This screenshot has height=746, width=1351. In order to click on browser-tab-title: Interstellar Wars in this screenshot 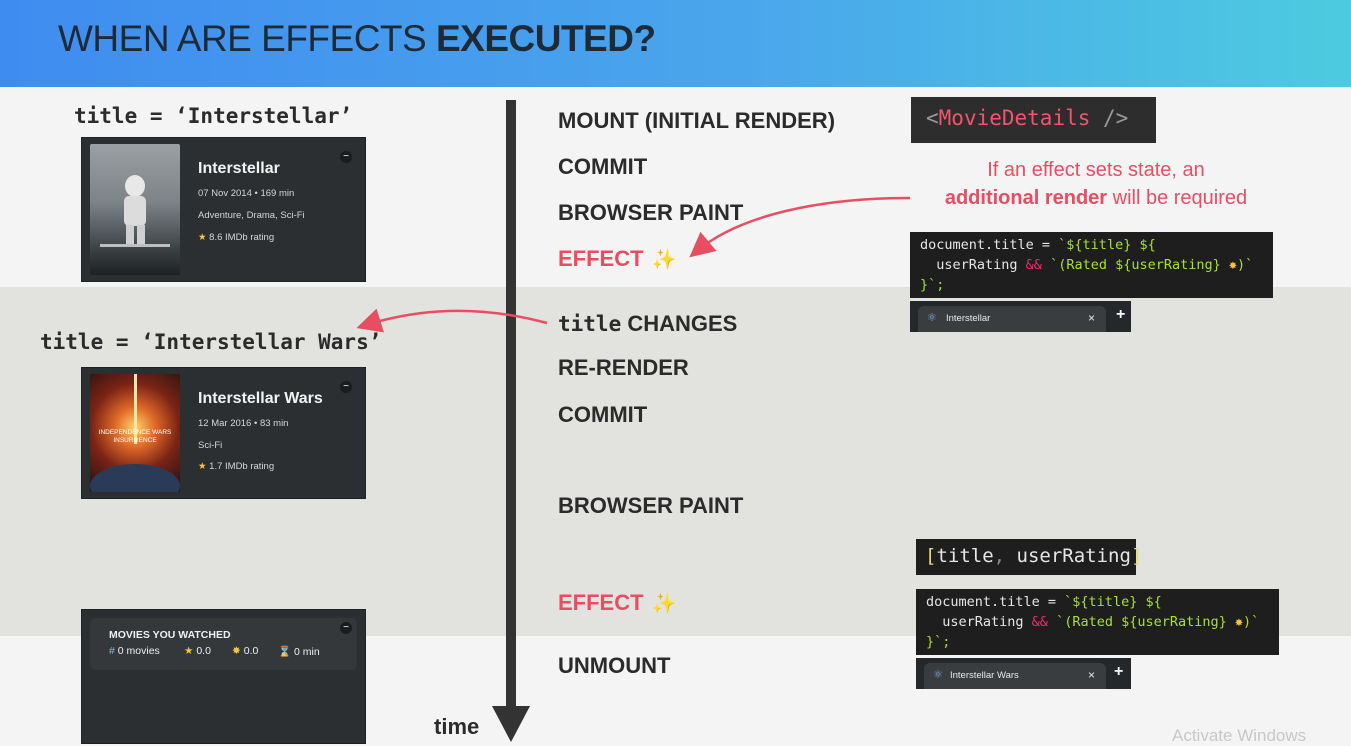, I will do `click(984, 675)`.